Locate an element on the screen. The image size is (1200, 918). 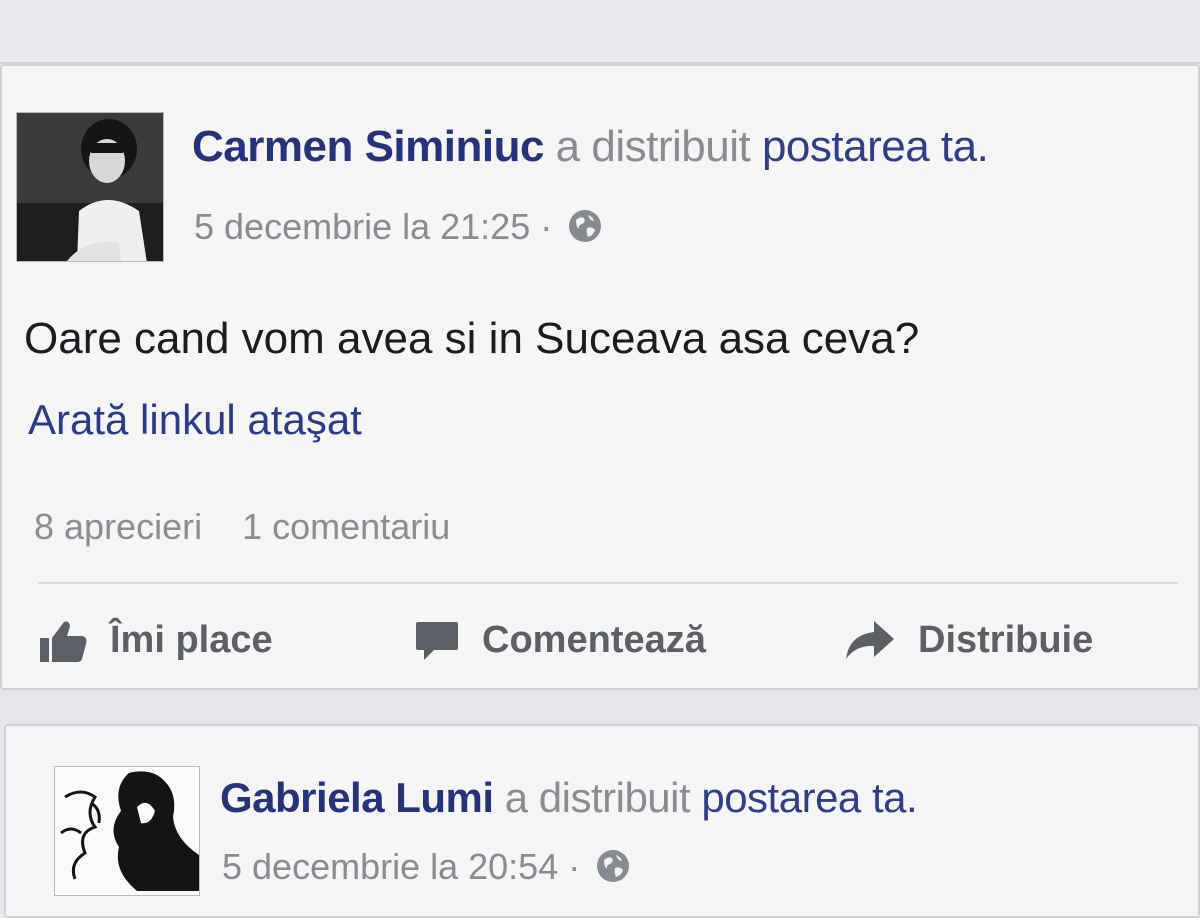
previous-card-edge is located at coordinates (600, 32).